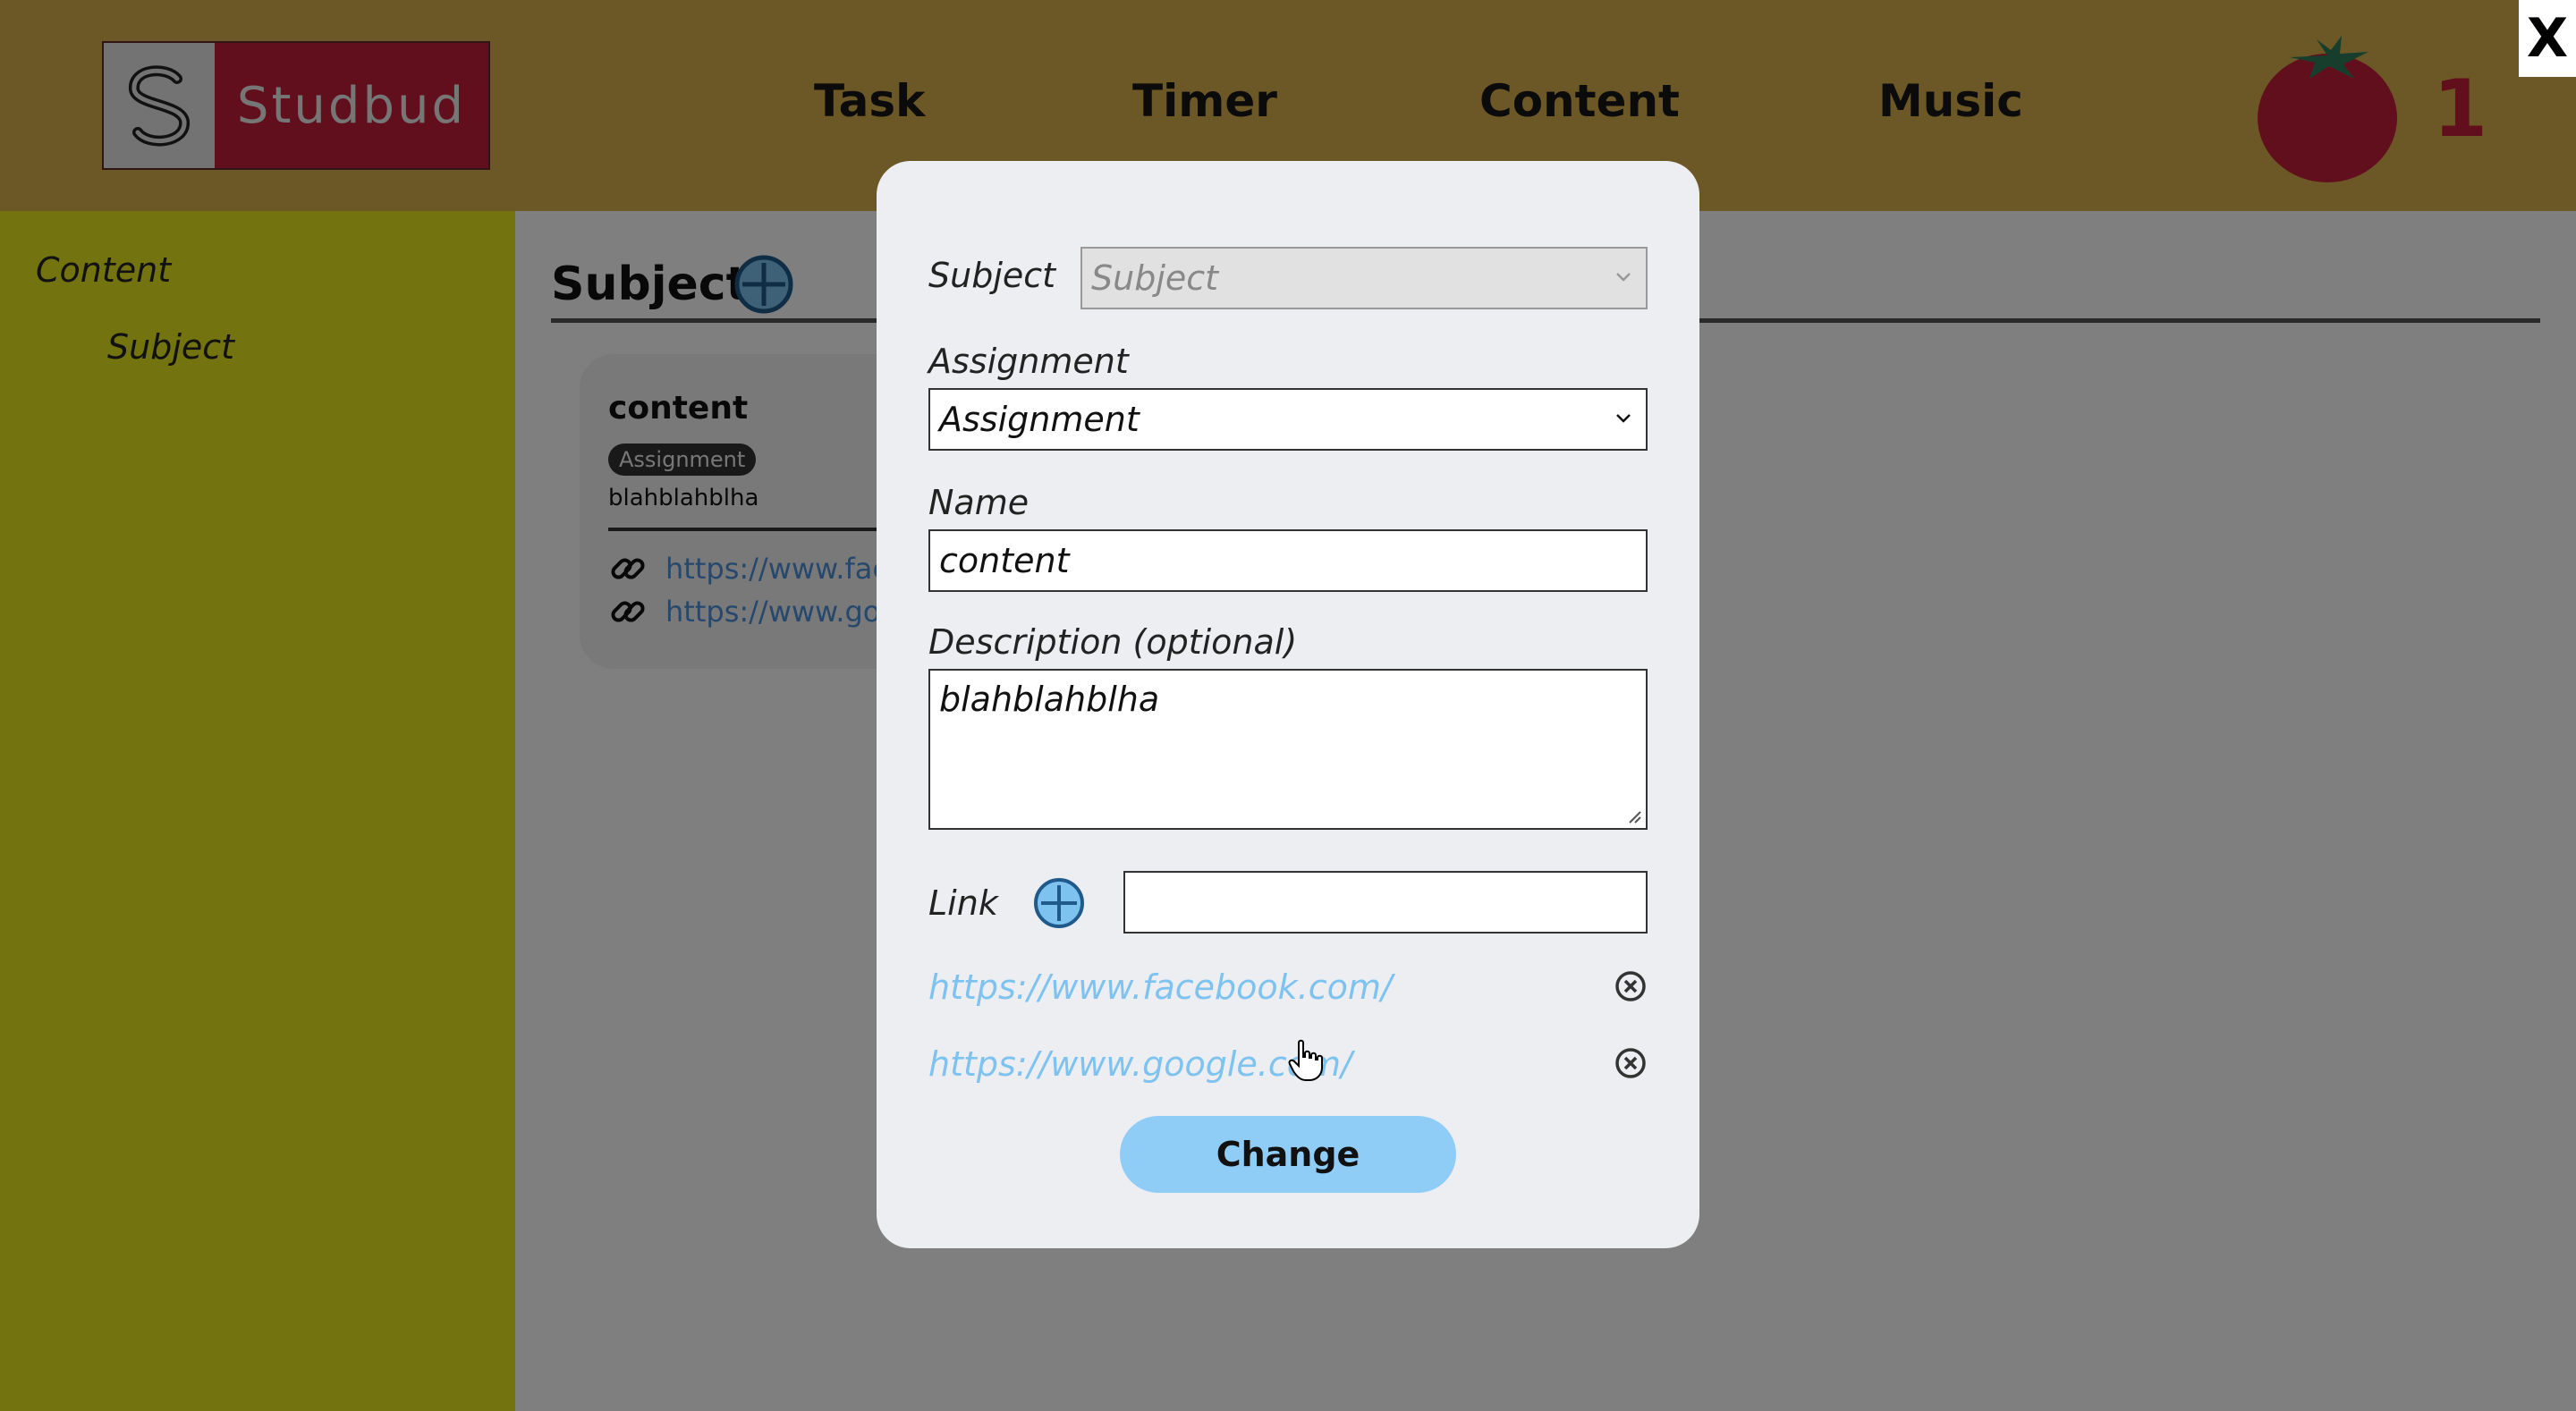 This screenshot has height=1411, width=2576. What do you see at coordinates (2547, 38) in the screenshot?
I see `close-button: X` at bounding box center [2547, 38].